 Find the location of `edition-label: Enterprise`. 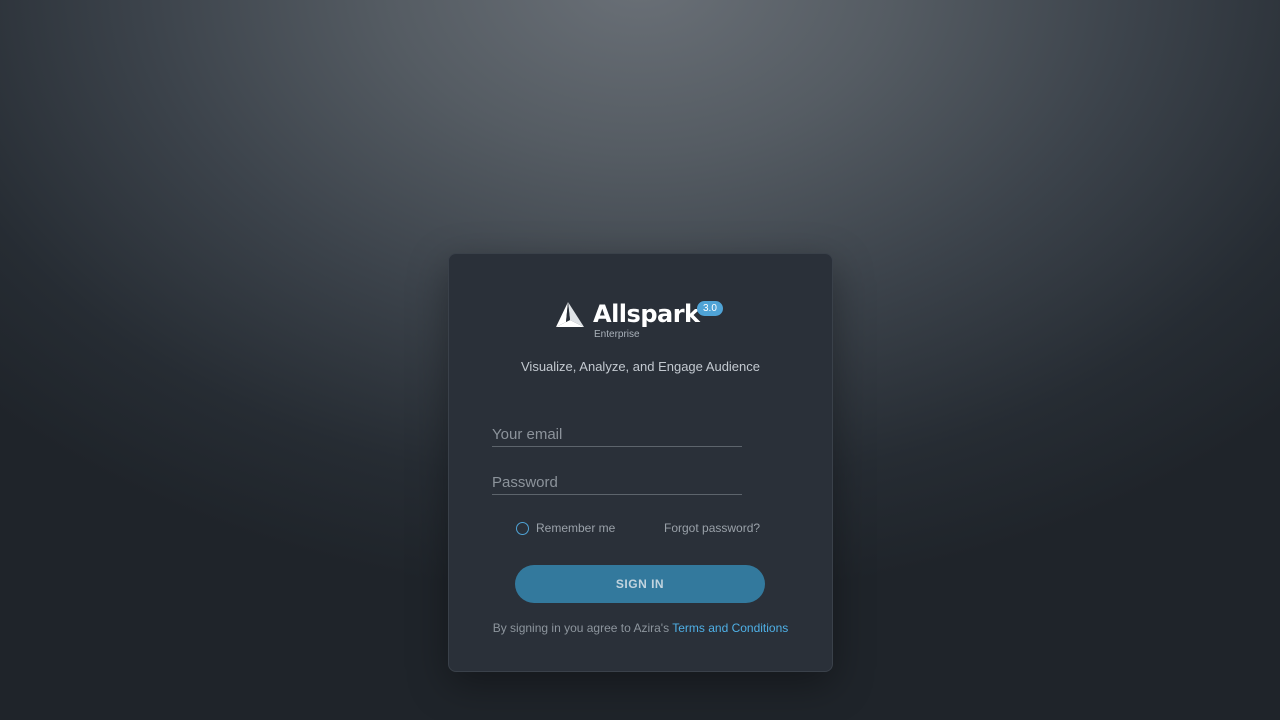

edition-label: Enterprise is located at coordinates (617, 334).